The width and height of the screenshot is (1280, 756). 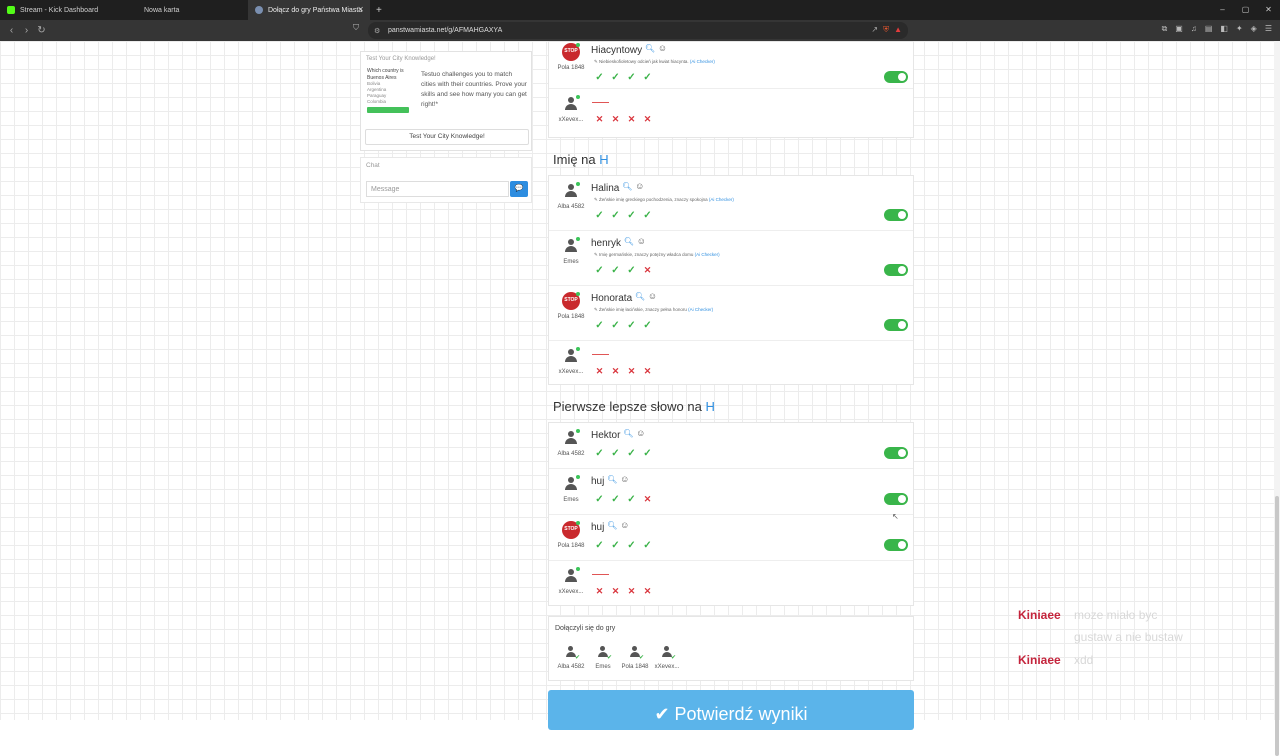 What do you see at coordinates (581, 159) in the screenshot?
I see `section-title: Imię na H` at bounding box center [581, 159].